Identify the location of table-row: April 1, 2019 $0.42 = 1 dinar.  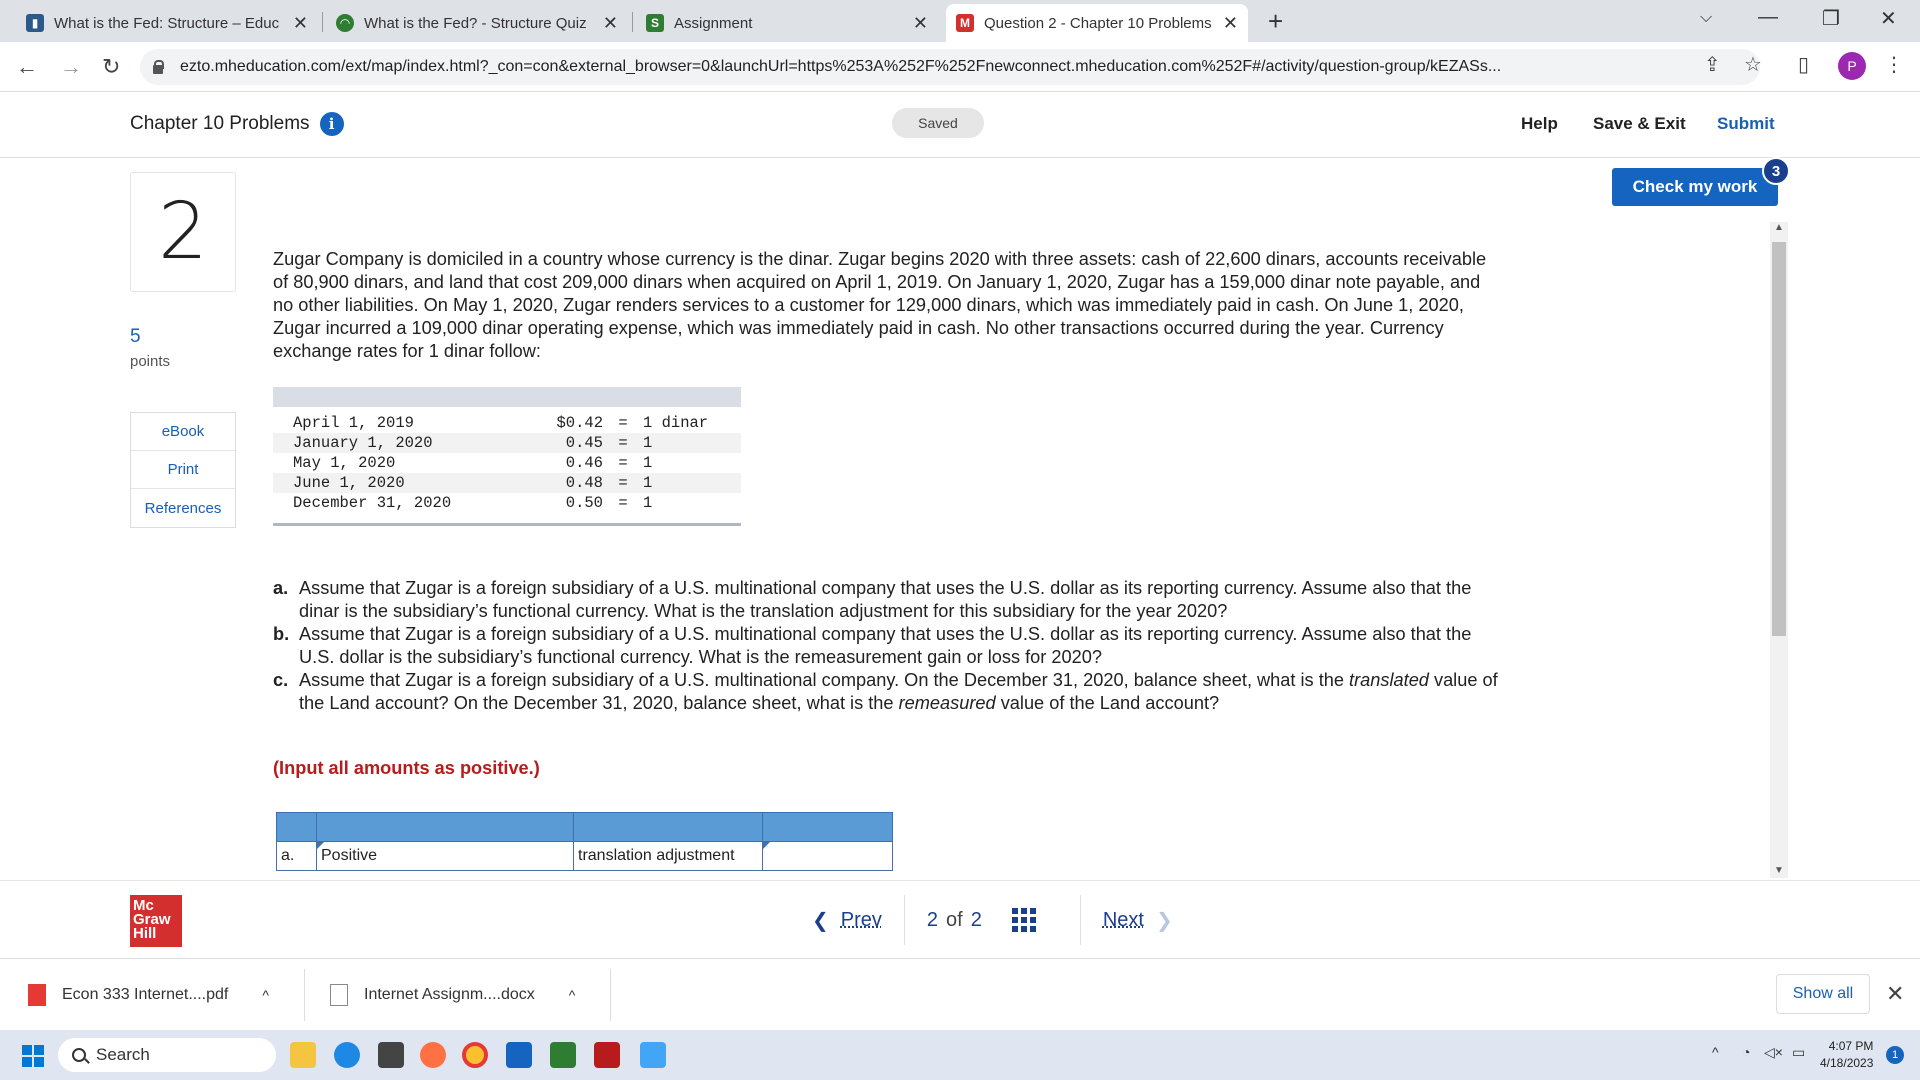
(507, 423).